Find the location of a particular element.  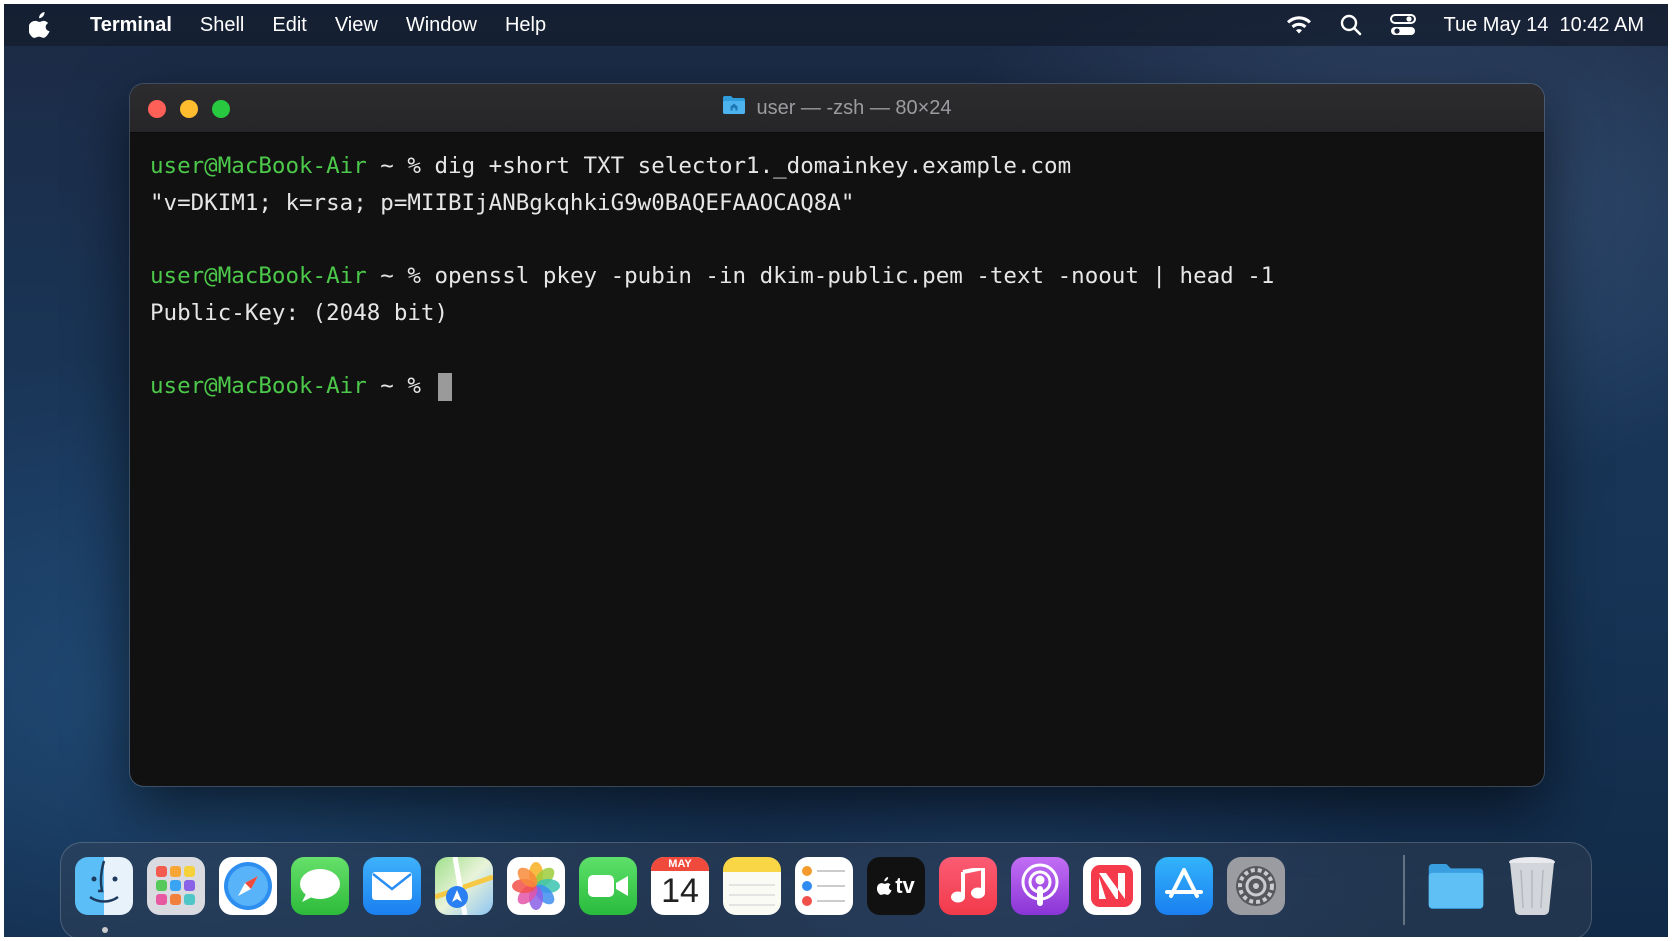

wifi-icon is located at coordinates (1299, 25).